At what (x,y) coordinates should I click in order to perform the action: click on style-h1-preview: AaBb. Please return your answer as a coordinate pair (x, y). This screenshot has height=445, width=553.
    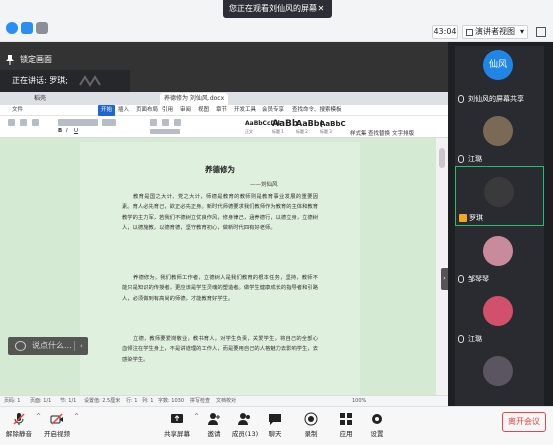
    Looking at the image, I should click on (285, 124).